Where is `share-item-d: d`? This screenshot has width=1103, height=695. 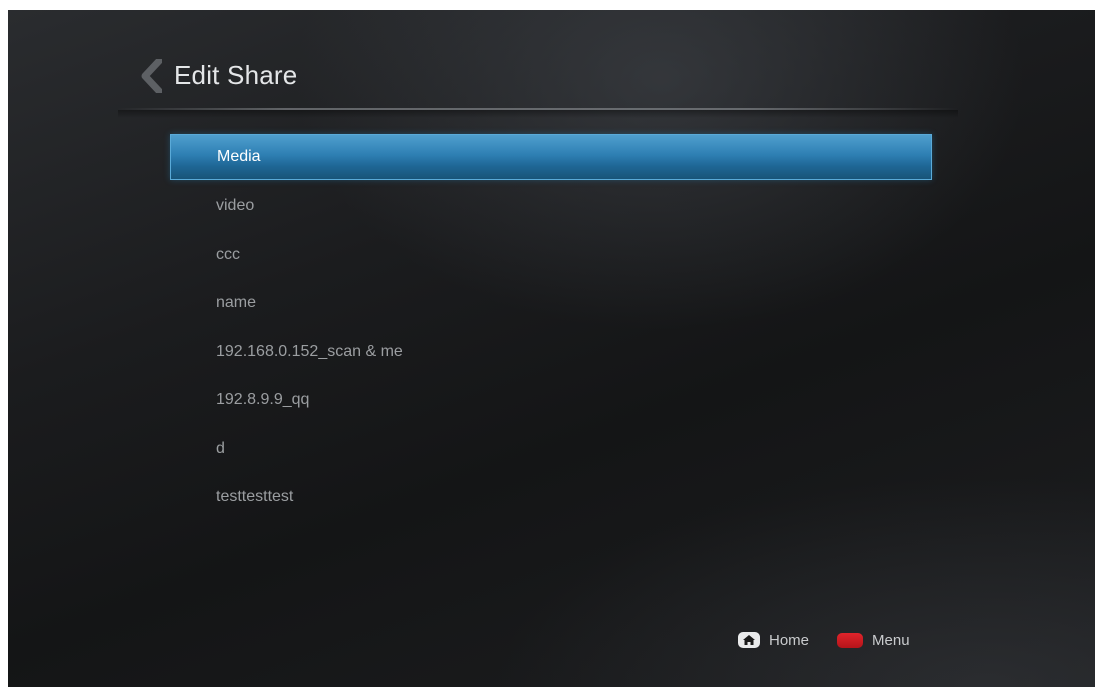
share-item-d: d is located at coordinates (551, 449).